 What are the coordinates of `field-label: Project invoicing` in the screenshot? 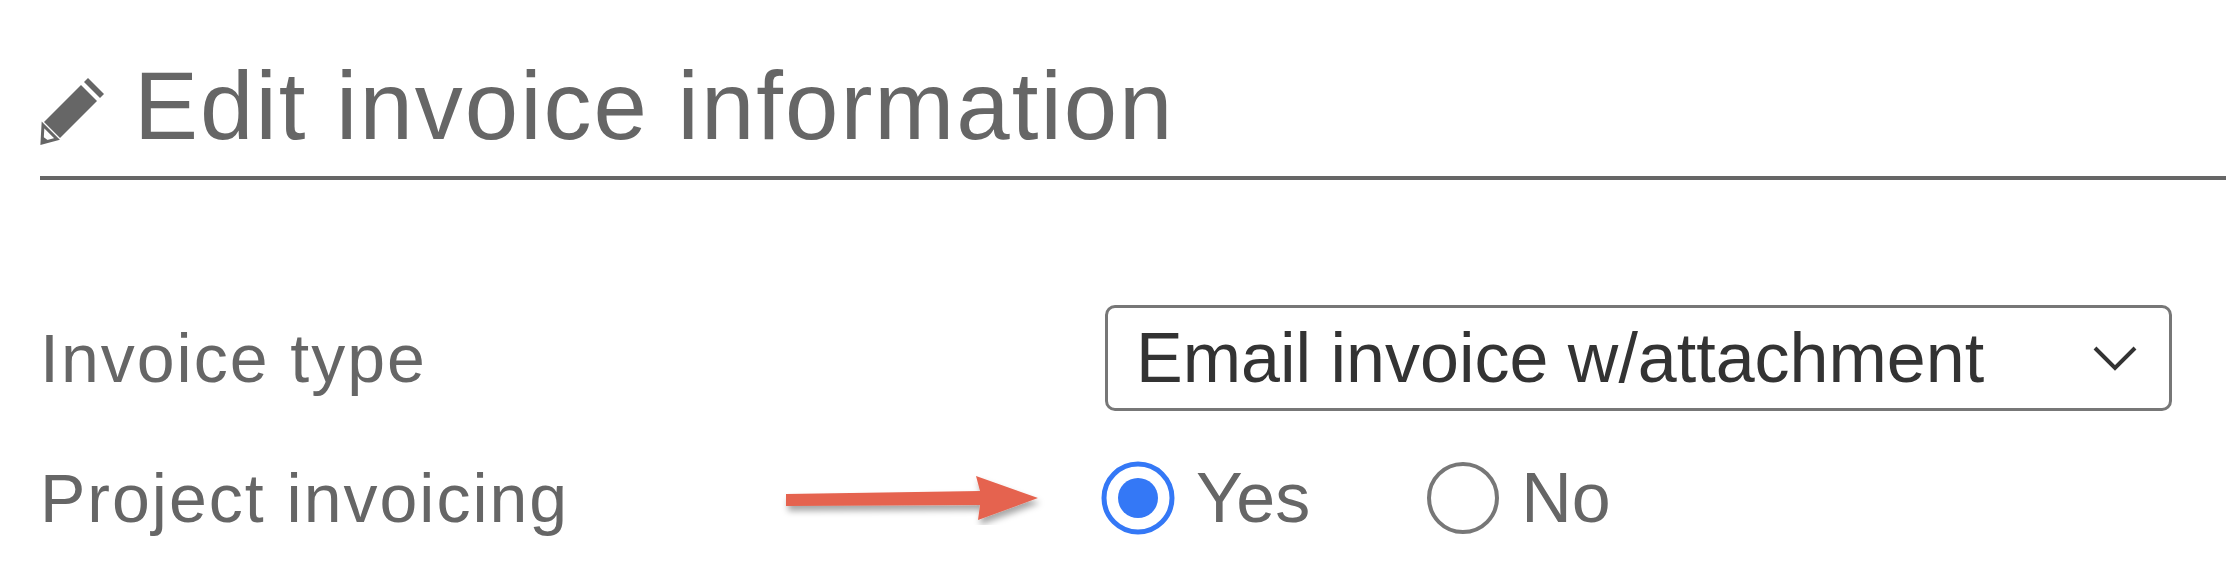 It's located at (305, 498).